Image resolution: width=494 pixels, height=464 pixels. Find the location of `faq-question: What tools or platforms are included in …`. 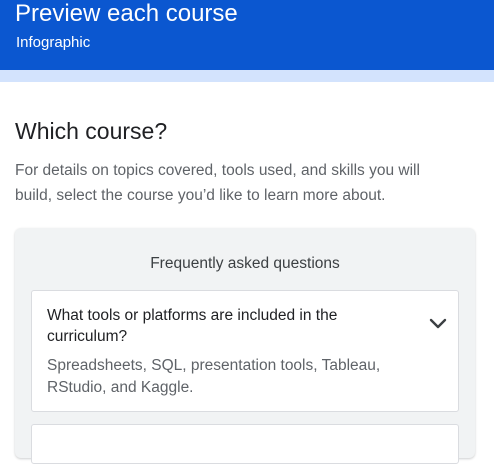

faq-question: What tools or platforms are included in … is located at coordinates (212, 326).